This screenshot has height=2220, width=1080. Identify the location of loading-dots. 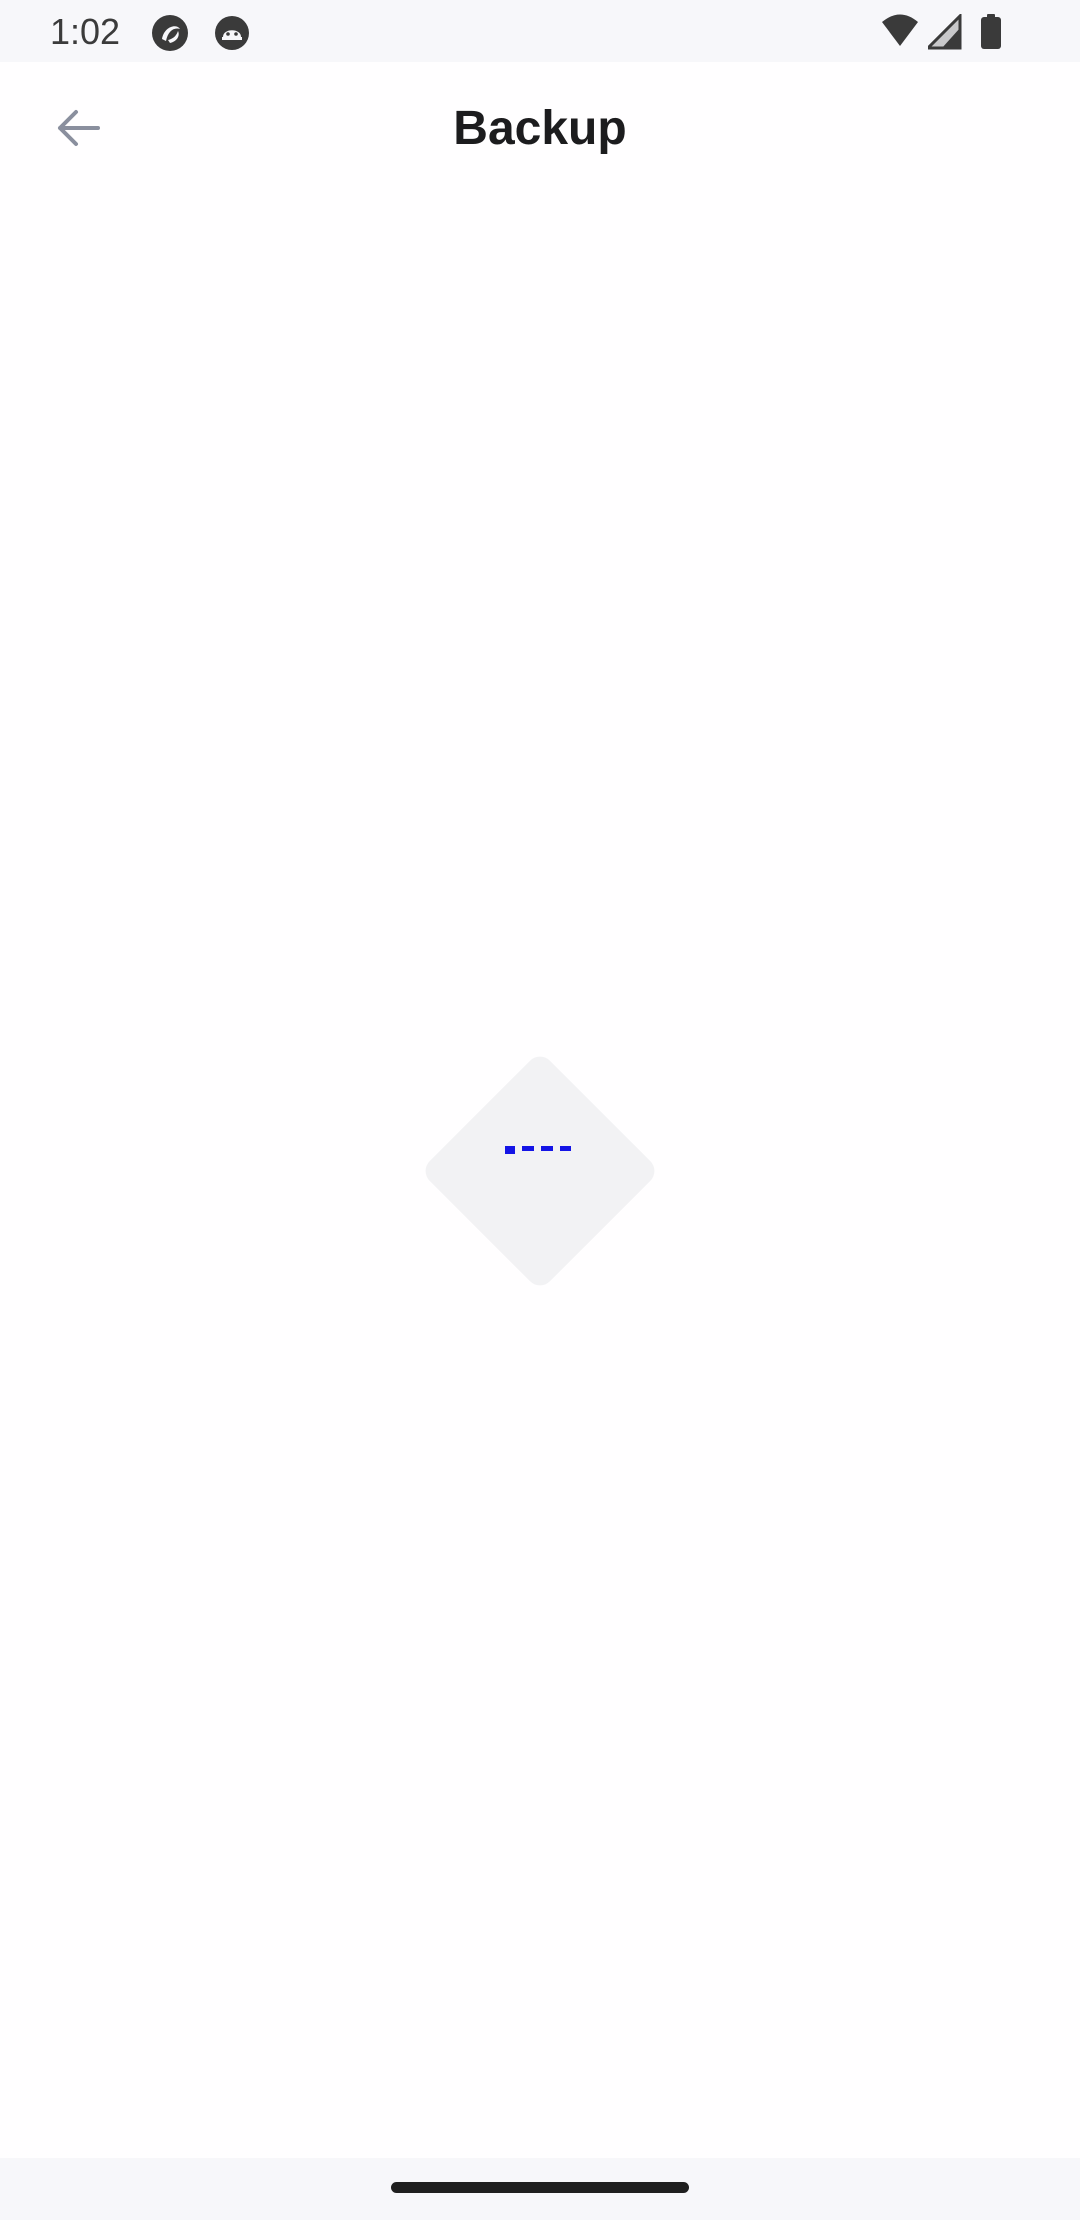
(541, 1151).